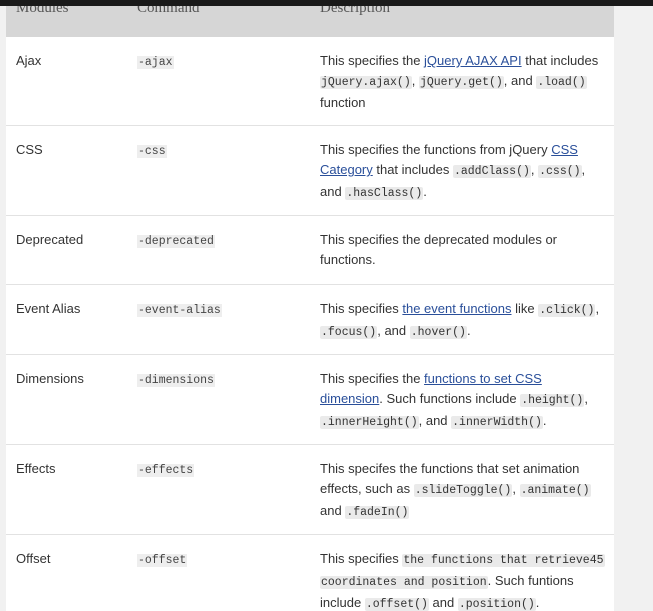 Image resolution: width=653 pixels, height=611 pixels. What do you see at coordinates (355, 11) in the screenshot?
I see `header-description: Description` at bounding box center [355, 11].